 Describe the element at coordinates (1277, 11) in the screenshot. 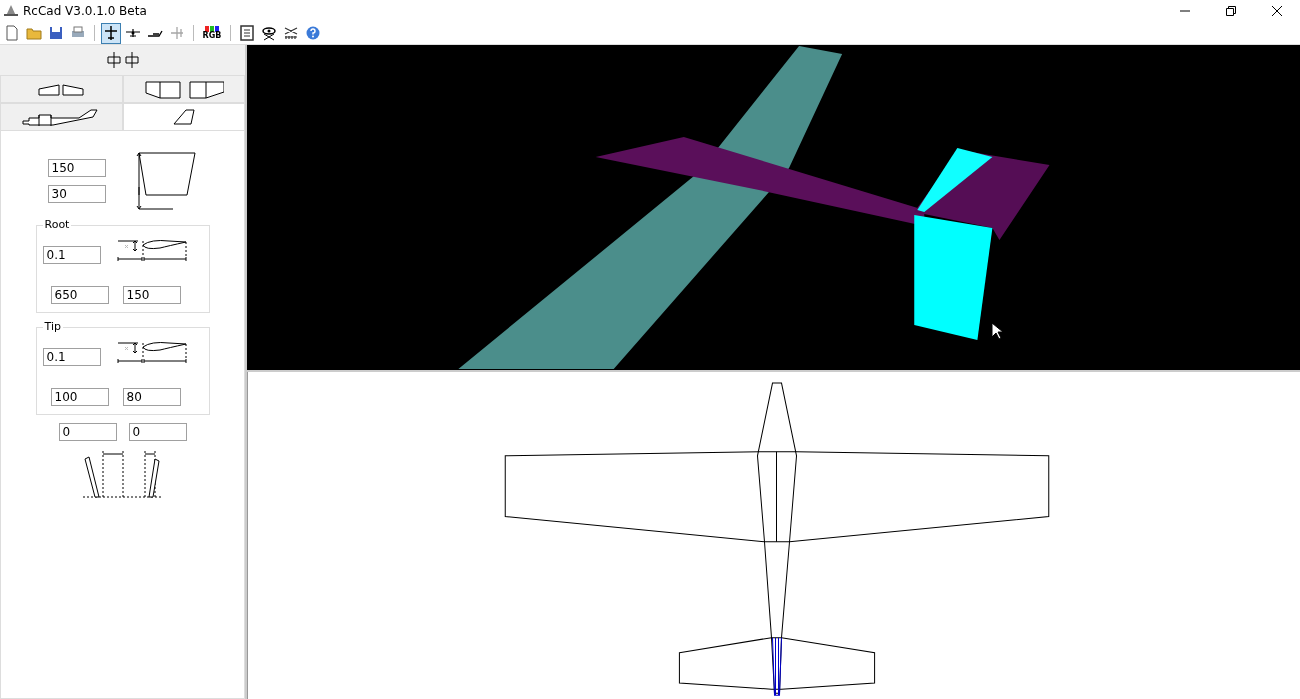

I see `close-icon` at that location.